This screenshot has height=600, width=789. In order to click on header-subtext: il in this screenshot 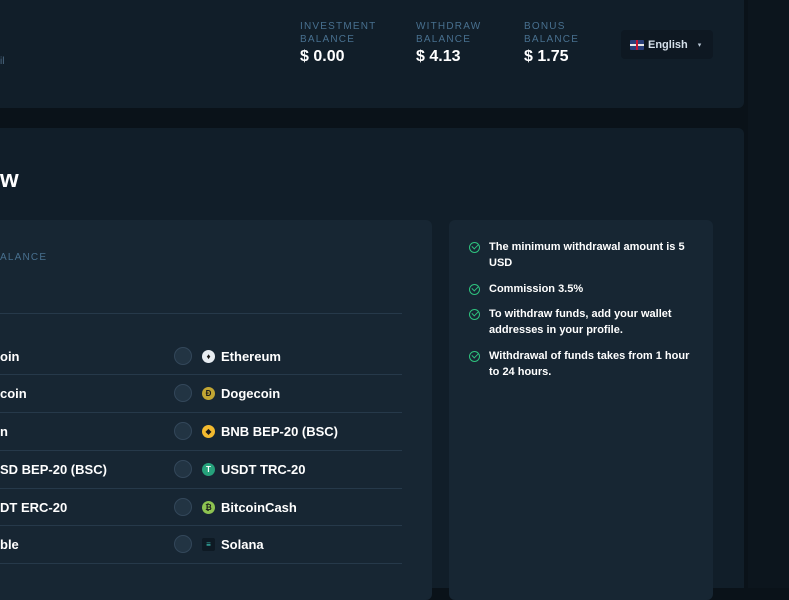, I will do `click(2, 61)`.